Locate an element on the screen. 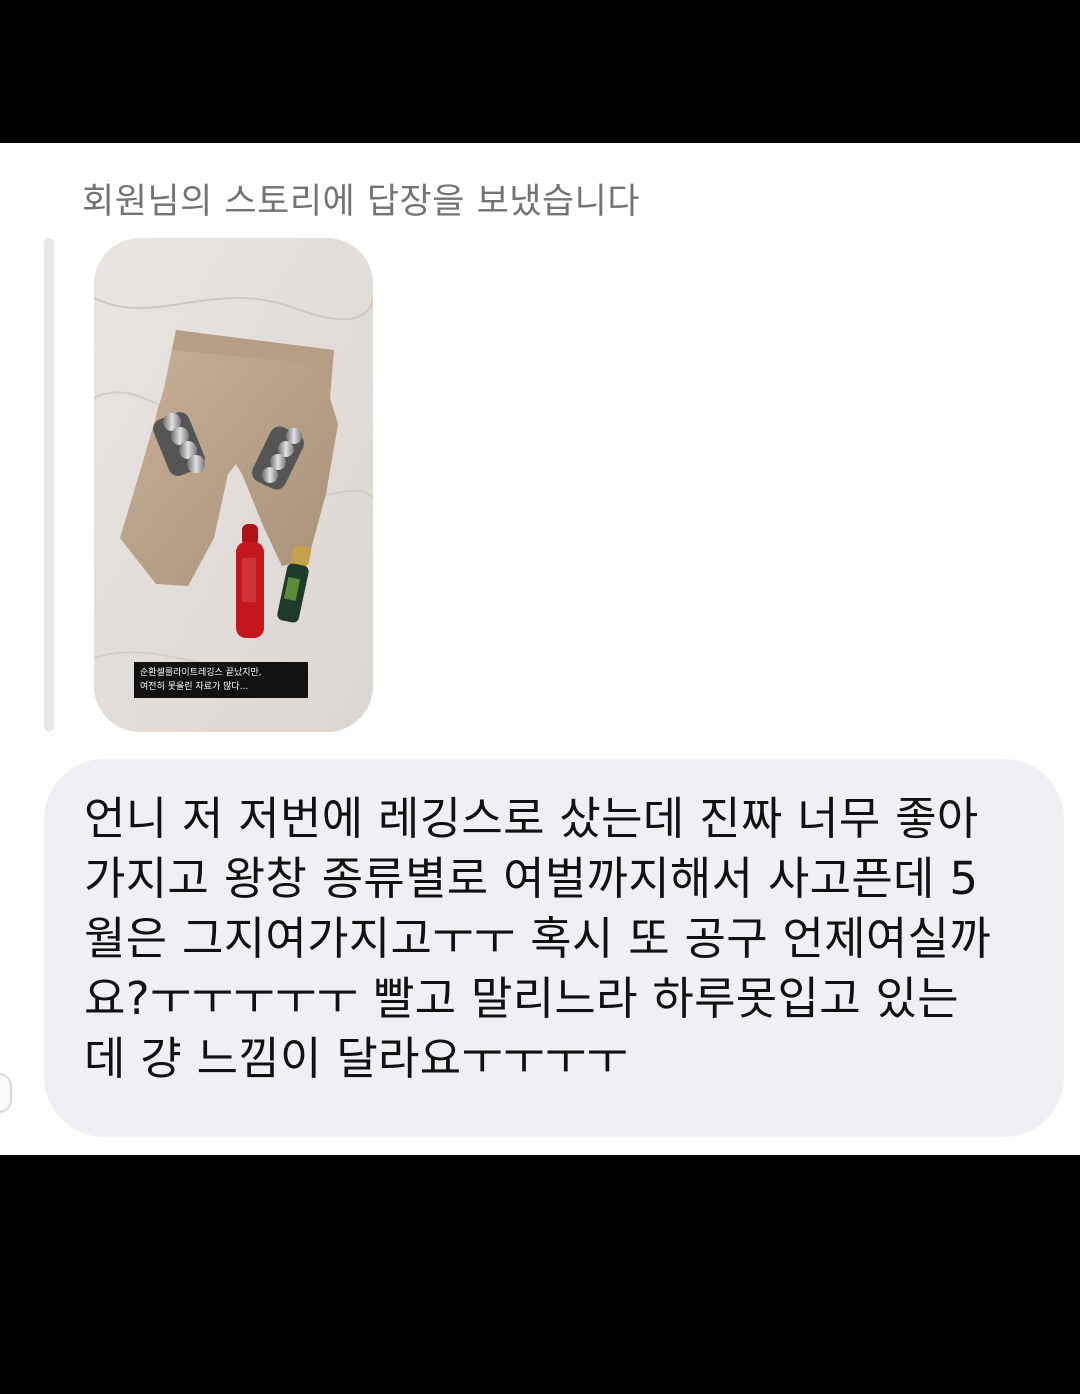 This screenshot has height=1394, width=1080. reply-quote-line is located at coordinates (49, 485).